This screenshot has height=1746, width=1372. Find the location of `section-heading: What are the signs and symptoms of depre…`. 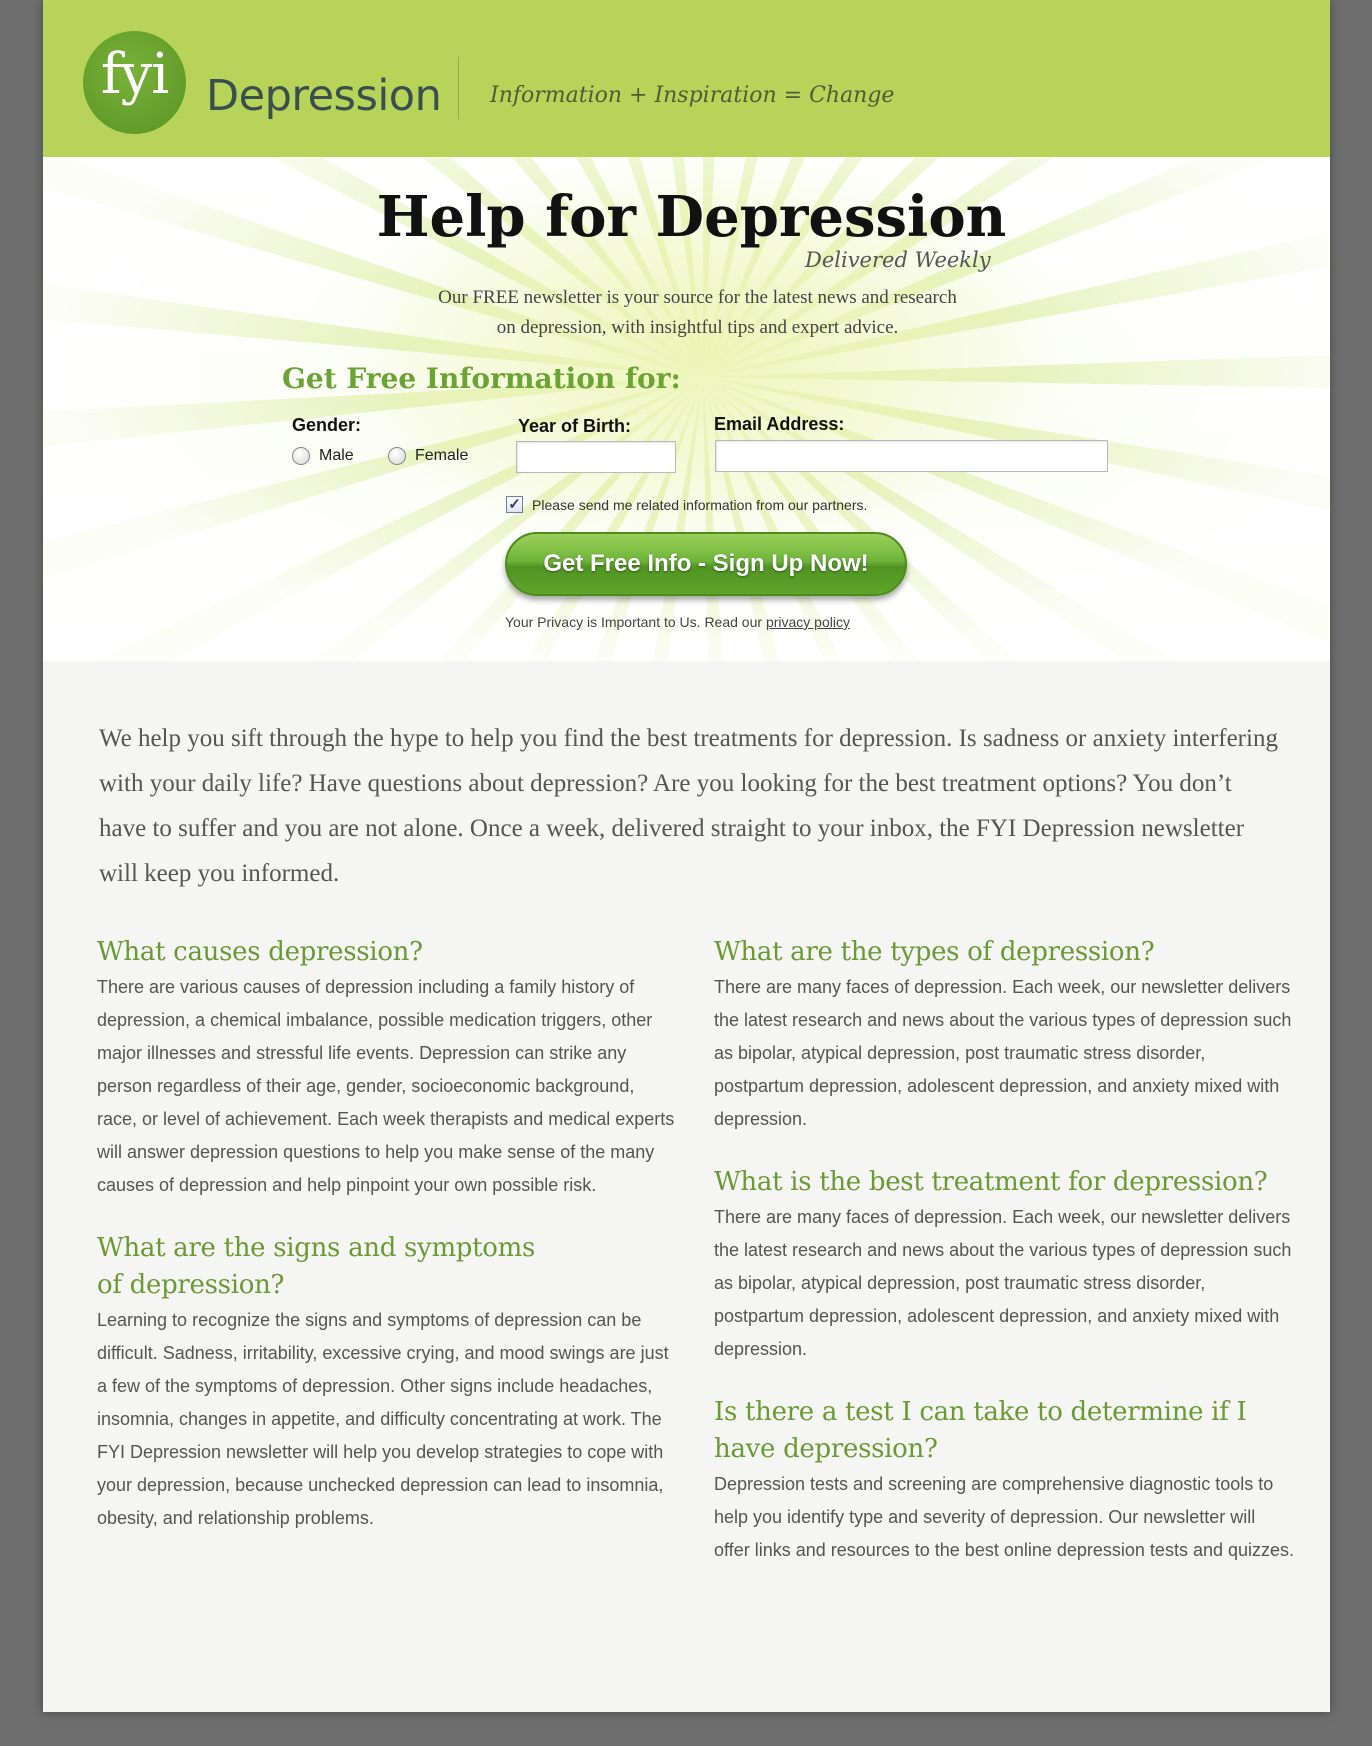

section-heading: What are the signs and symptoms of depre… is located at coordinates (316, 1266).